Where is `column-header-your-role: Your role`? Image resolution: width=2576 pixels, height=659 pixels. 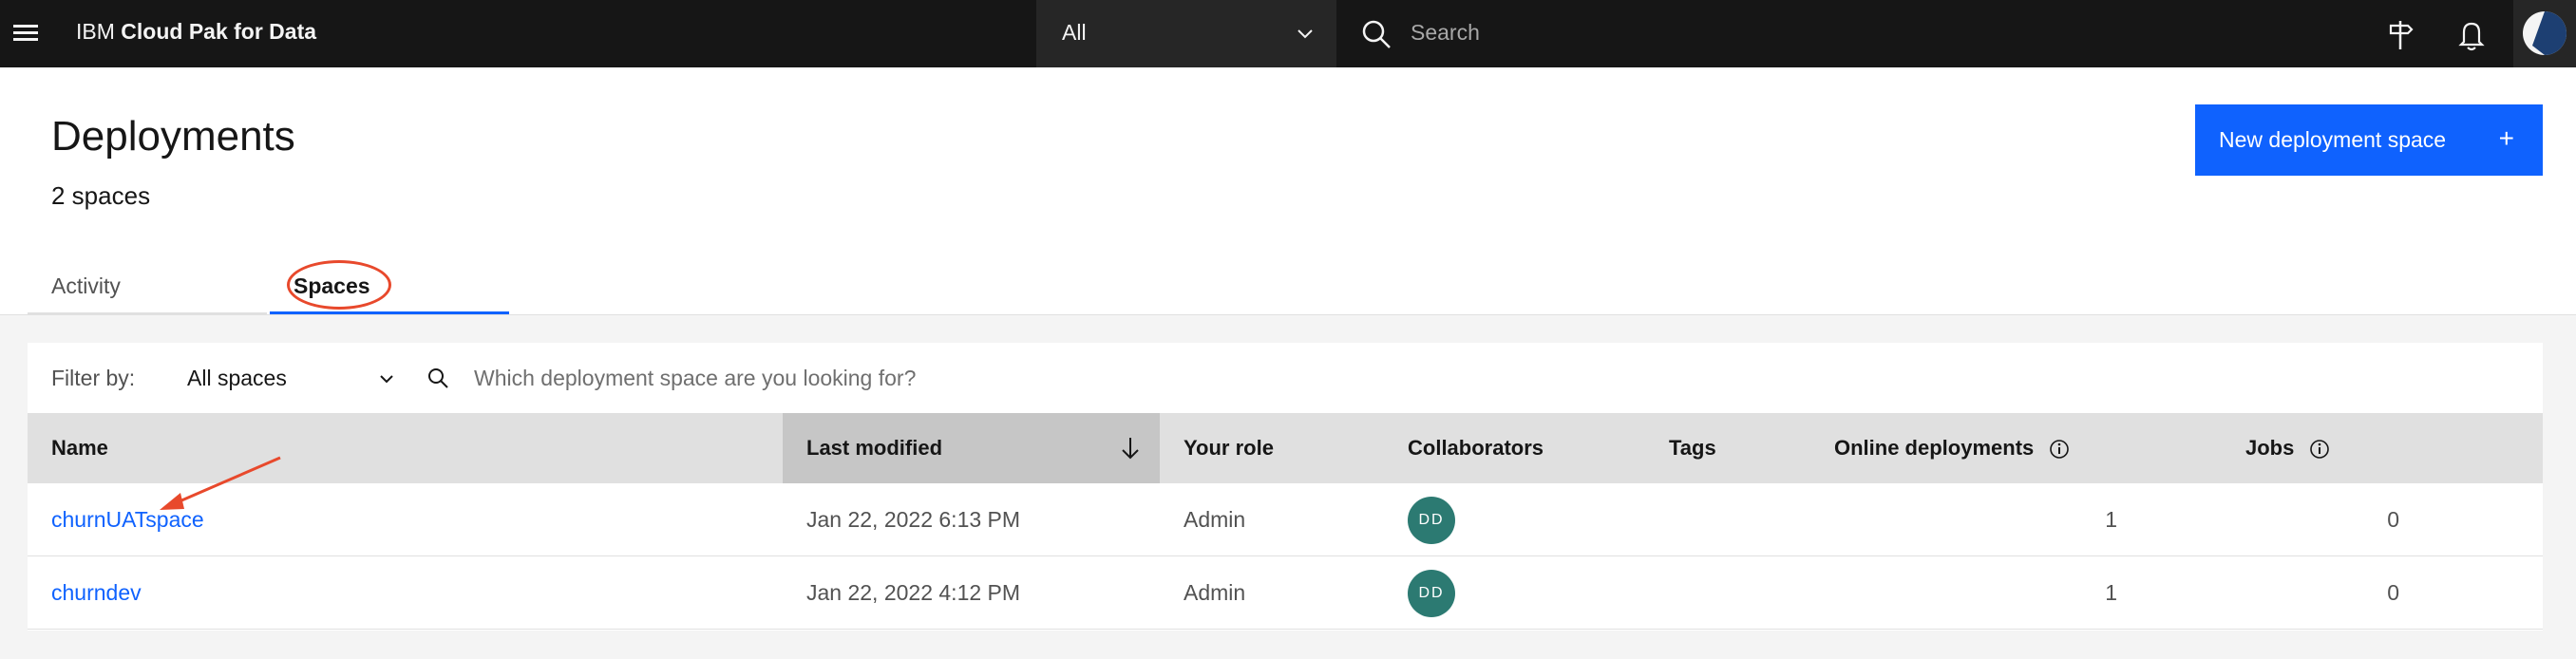
column-header-your-role: Your role is located at coordinates (1229, 448).